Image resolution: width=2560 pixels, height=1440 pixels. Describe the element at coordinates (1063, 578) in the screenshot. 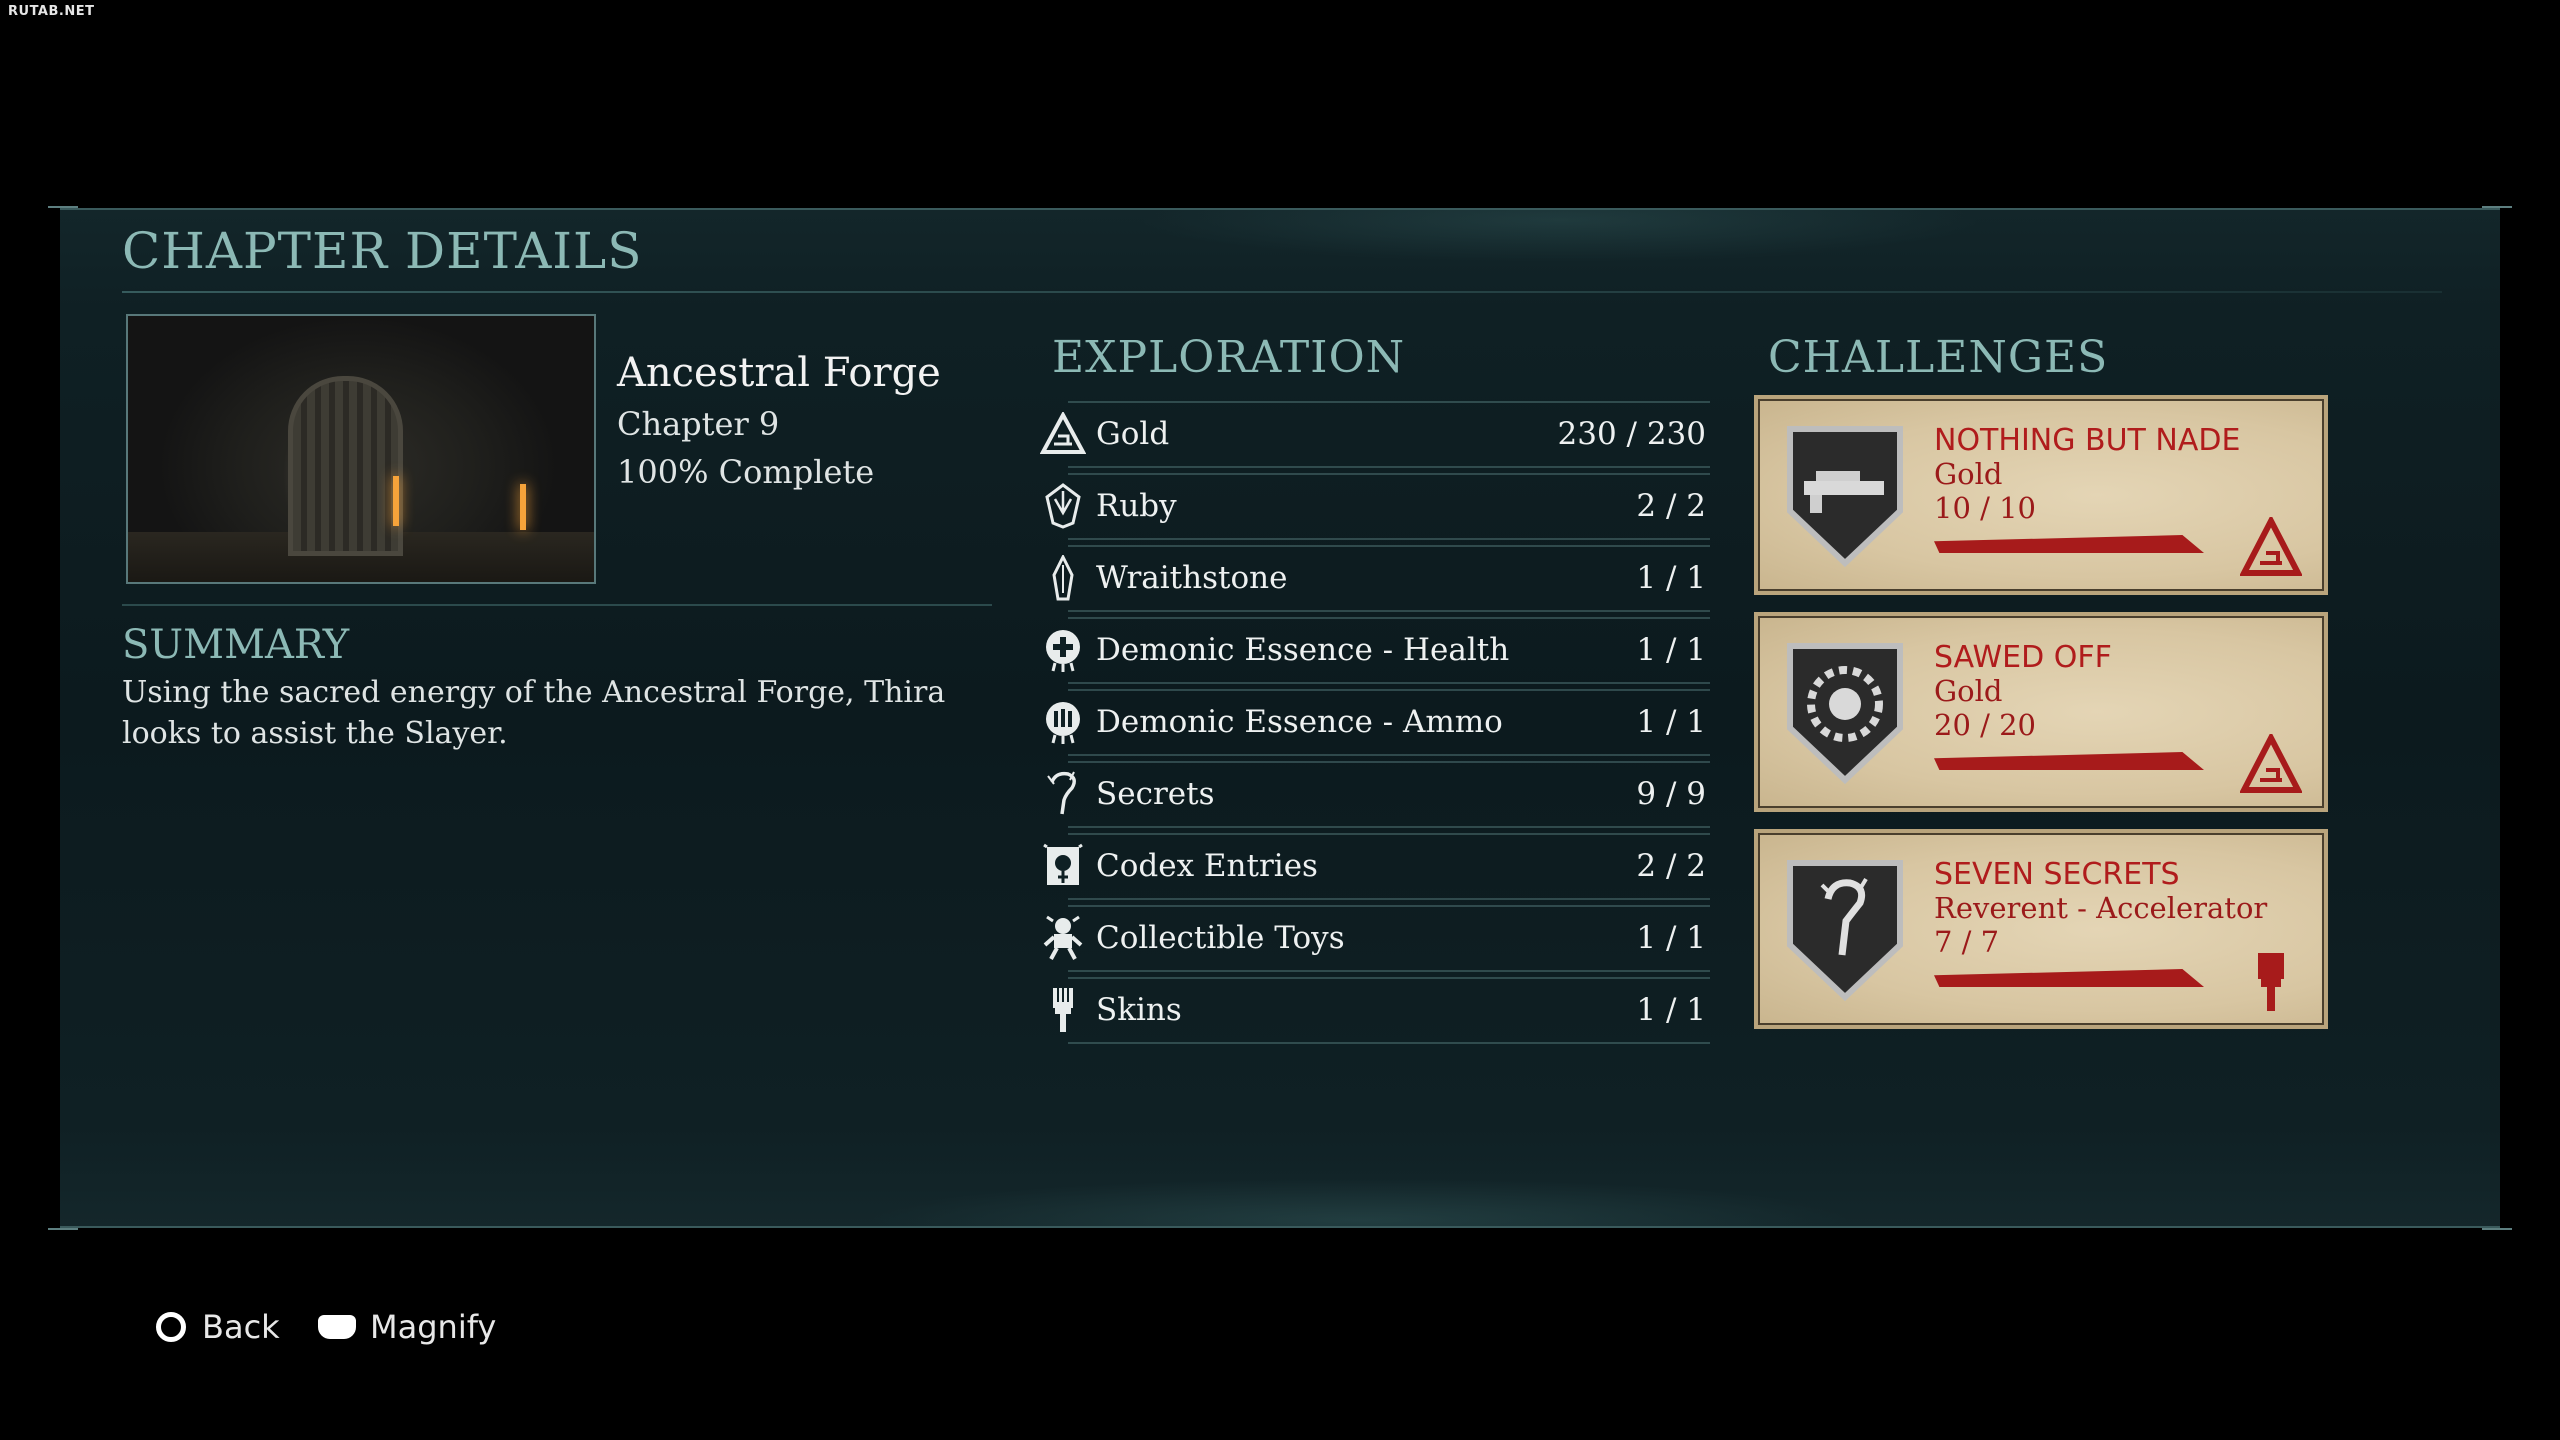

I see `wraithstone-icon` at that location.